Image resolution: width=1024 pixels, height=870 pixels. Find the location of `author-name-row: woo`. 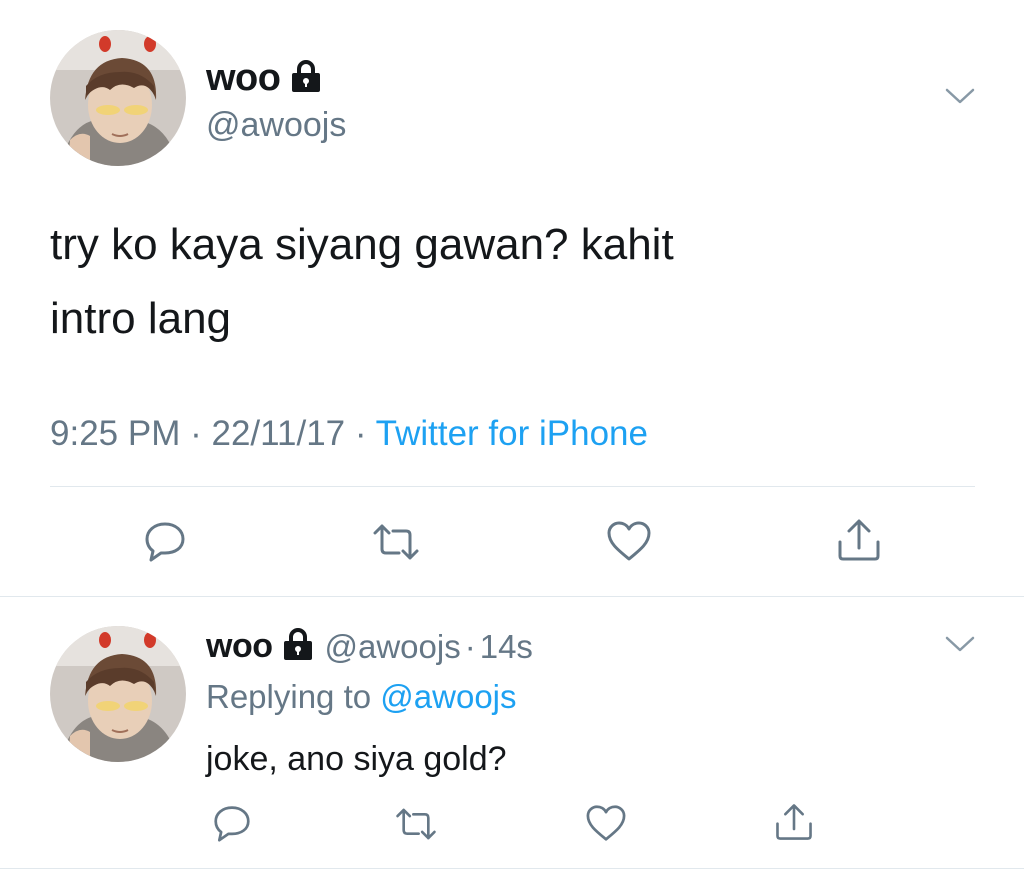

author-name-row: woo is located at coordinates (264, 78).